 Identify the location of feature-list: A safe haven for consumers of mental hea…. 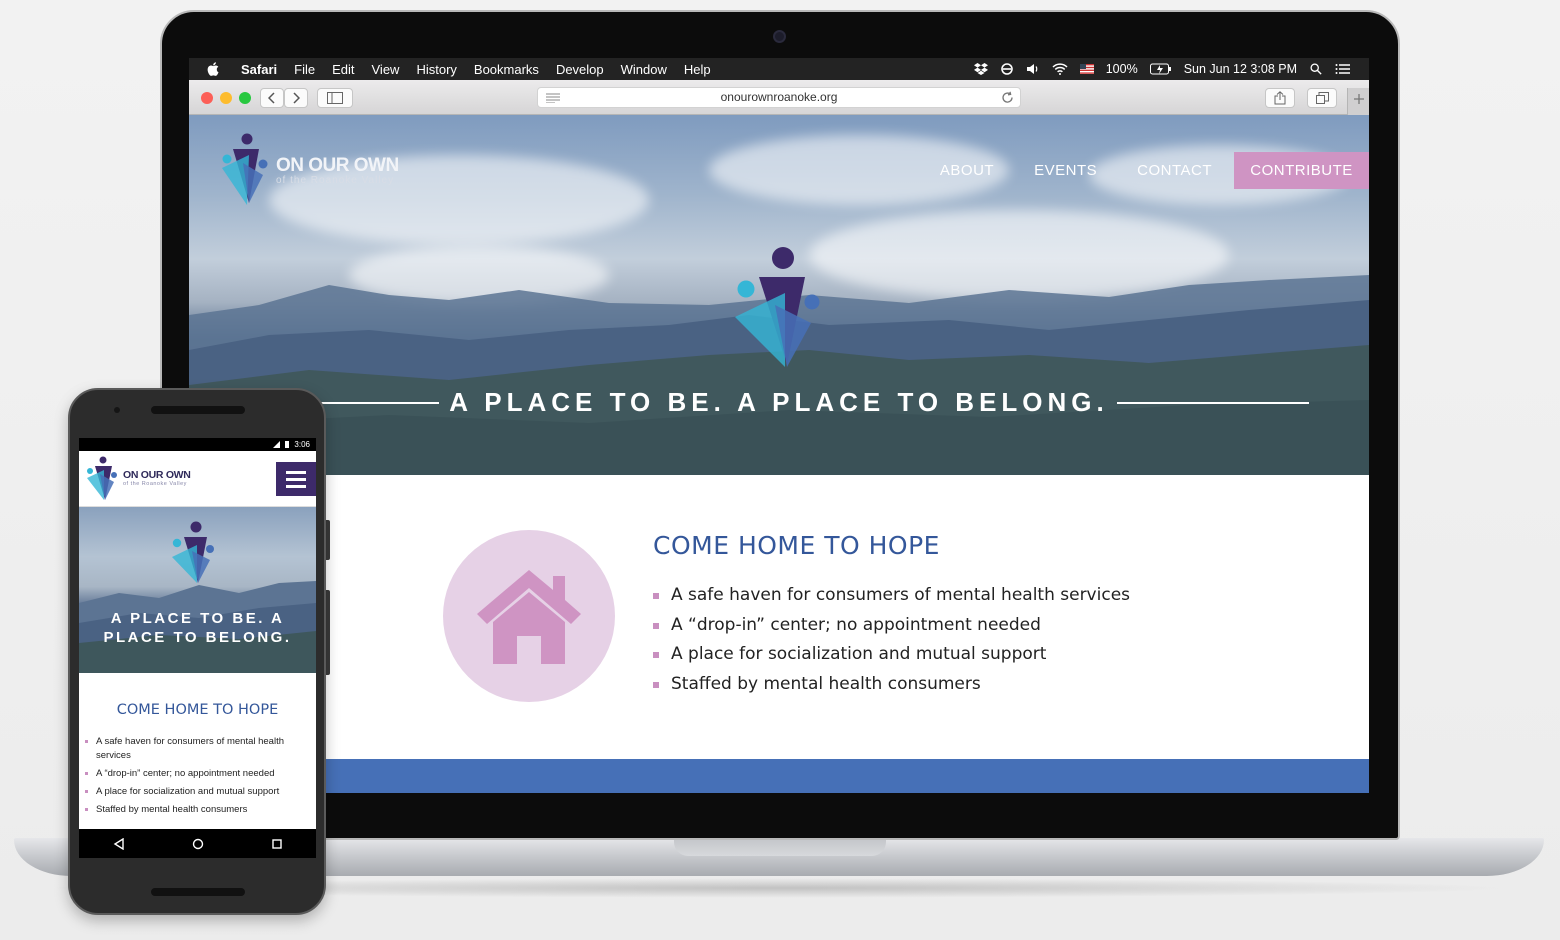
(891, 644).